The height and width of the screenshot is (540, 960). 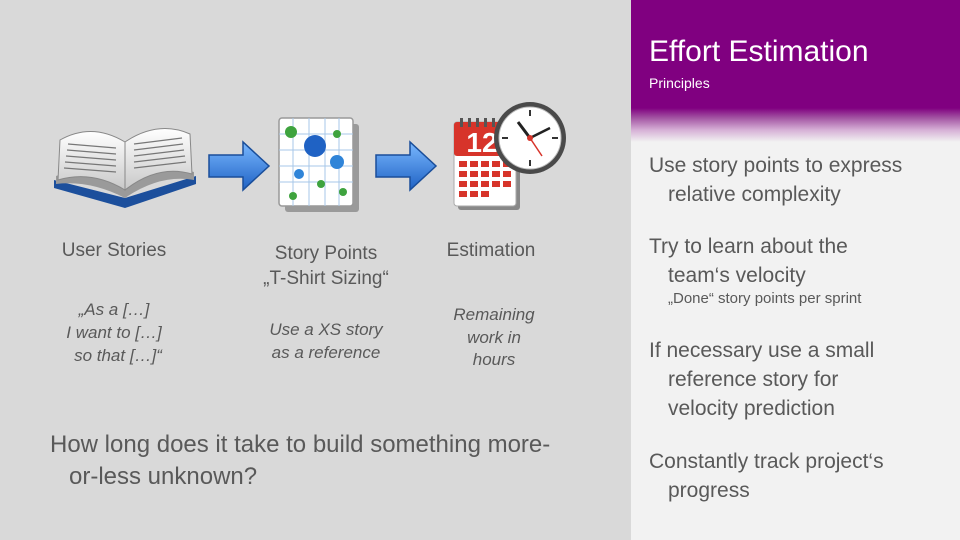 I want to click on user-story-quote-line: so that […]“, so click(x=118, y=355).